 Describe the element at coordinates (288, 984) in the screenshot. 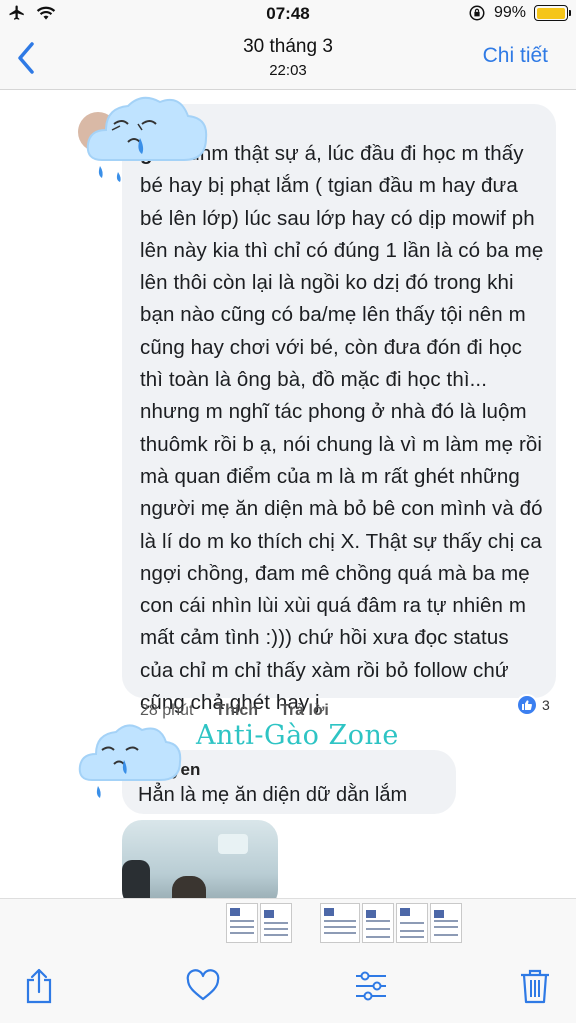

I see `bottom-toolbar` at that location.